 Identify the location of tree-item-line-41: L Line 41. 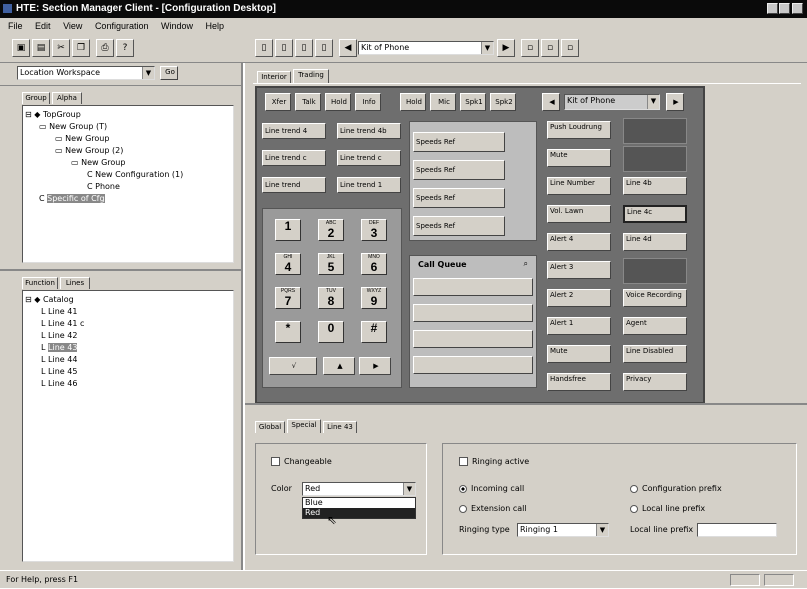
(59, 312).